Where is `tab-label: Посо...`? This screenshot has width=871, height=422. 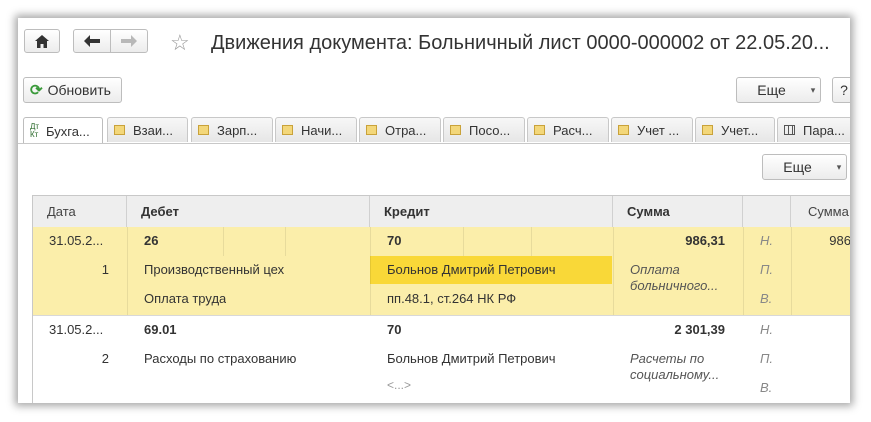
tab-label: Посо... is located at coordinates (490, 130).